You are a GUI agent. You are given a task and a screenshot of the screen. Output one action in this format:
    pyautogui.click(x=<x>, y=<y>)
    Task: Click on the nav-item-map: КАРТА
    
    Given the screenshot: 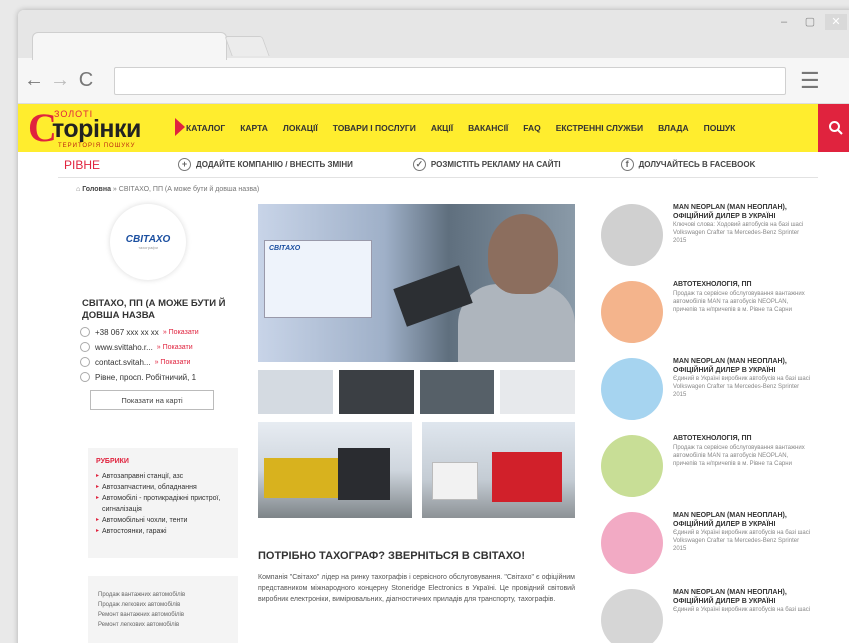 What is the action you would take?
    pyautogui.click(x=254, y=128)
    